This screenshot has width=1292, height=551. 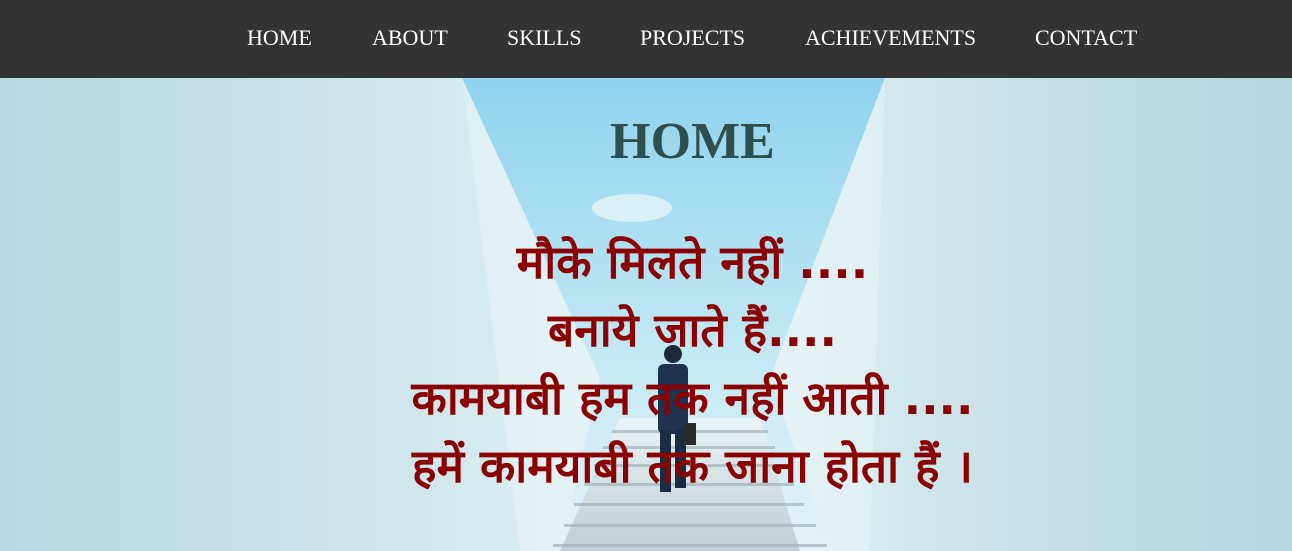 What do you see at coordinates (544, 38) in the screenshot?
I see `nav-skills-link: SKILLS` at bounding box center [544, 38].